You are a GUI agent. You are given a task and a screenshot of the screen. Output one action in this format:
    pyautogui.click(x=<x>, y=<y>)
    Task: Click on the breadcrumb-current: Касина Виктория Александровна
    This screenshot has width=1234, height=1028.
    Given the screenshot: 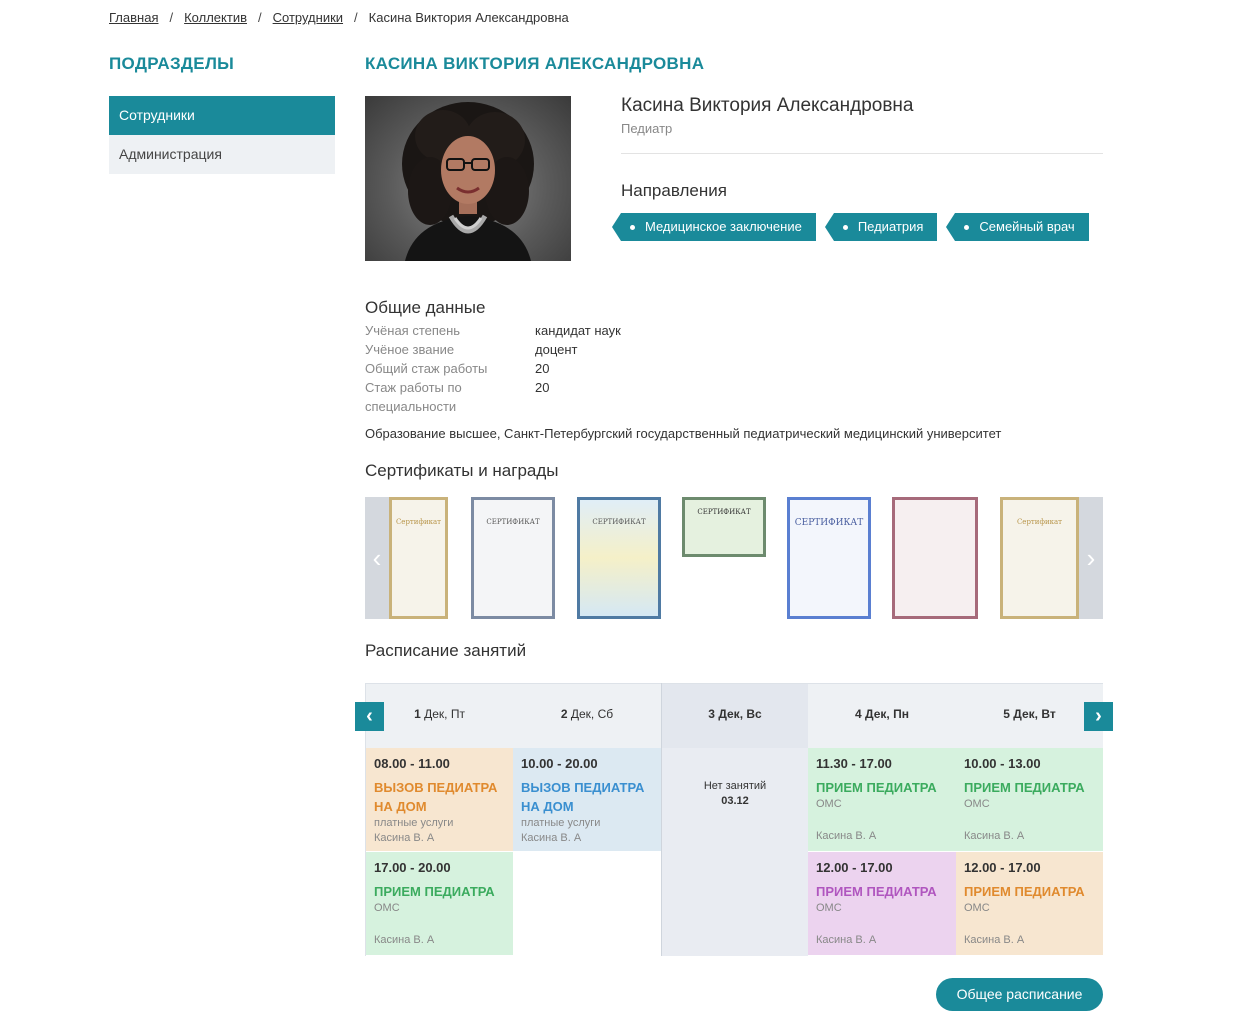 What is the action you would take?
    pyautogui.click(x=468, y=17)
    